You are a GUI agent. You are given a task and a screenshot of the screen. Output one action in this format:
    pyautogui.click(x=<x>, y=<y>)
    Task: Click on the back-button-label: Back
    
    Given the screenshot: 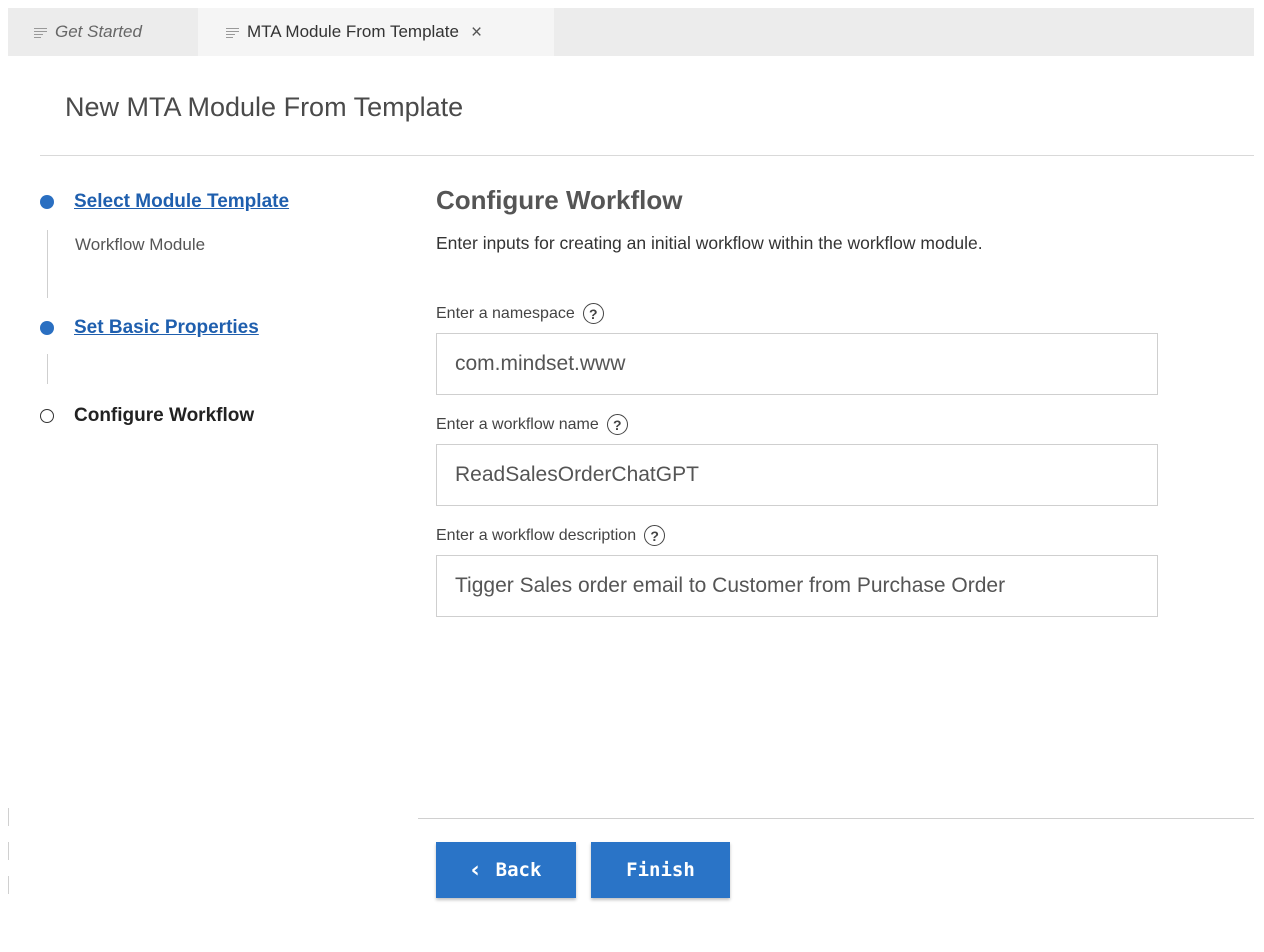 What is the action you would take?
    pyautogui.click(x=518, y=870)
    